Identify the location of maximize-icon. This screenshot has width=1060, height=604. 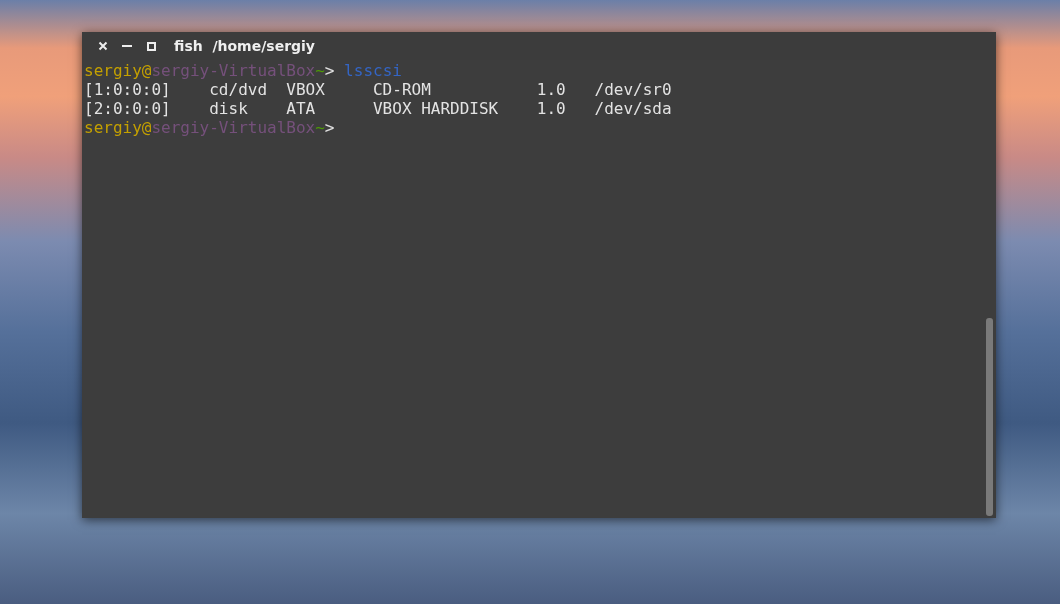
(151, 46).